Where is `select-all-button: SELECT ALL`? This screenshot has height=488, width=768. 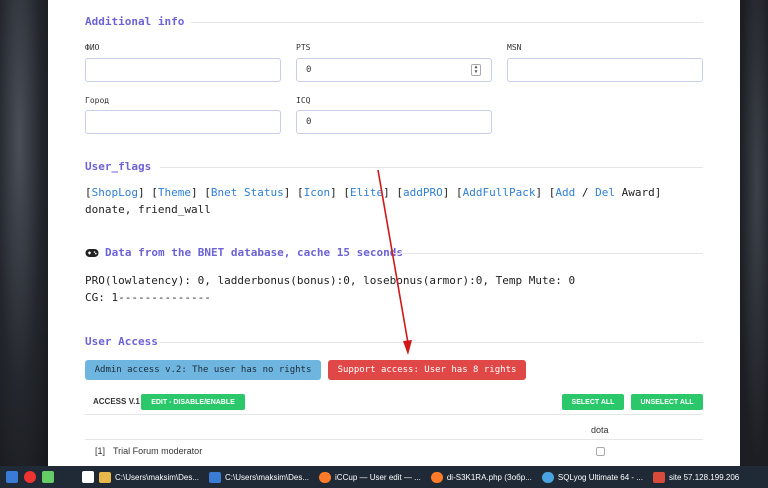
select-all-button: SELECT ALL is located at coordinates (593, 402).